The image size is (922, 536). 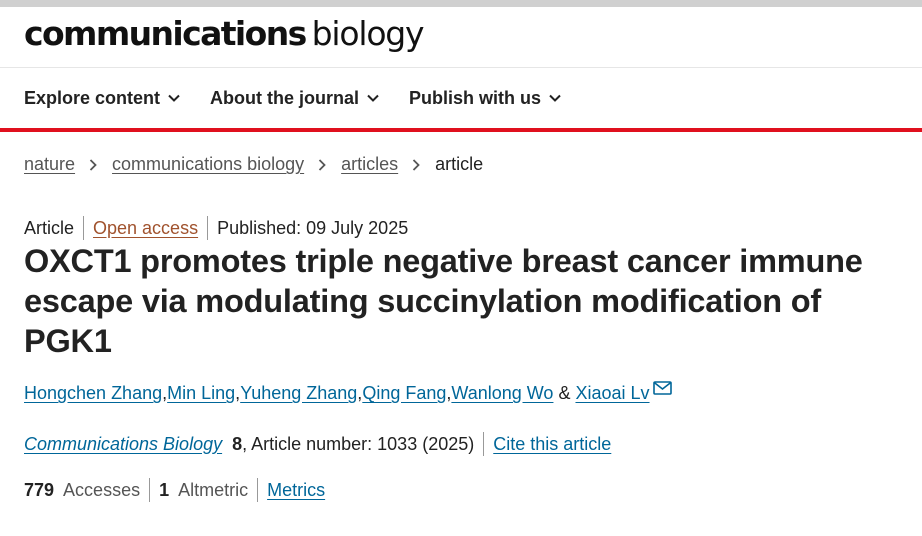 I want to click on article-number: , Article number: 1033 (2025), so click(x=358, y=443).